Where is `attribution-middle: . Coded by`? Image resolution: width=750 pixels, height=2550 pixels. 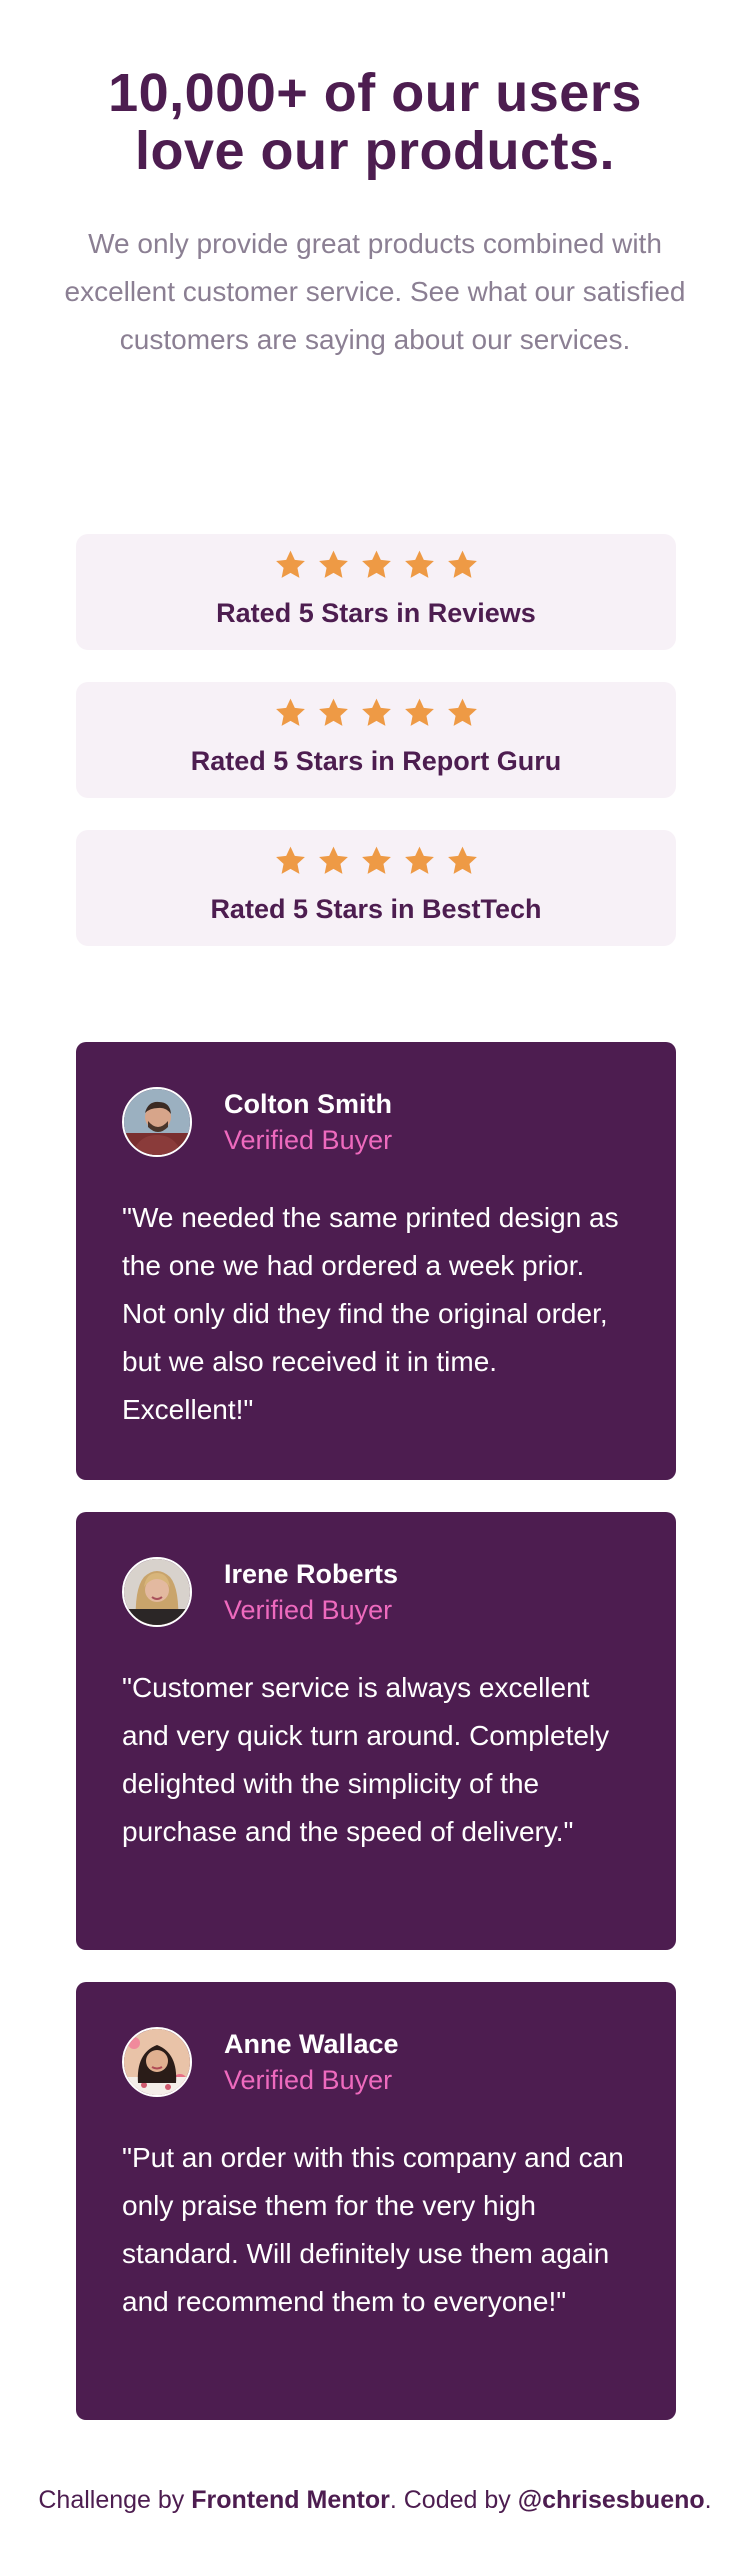
attribution-middle: . Coded by is located at coordinates (453, 2500).